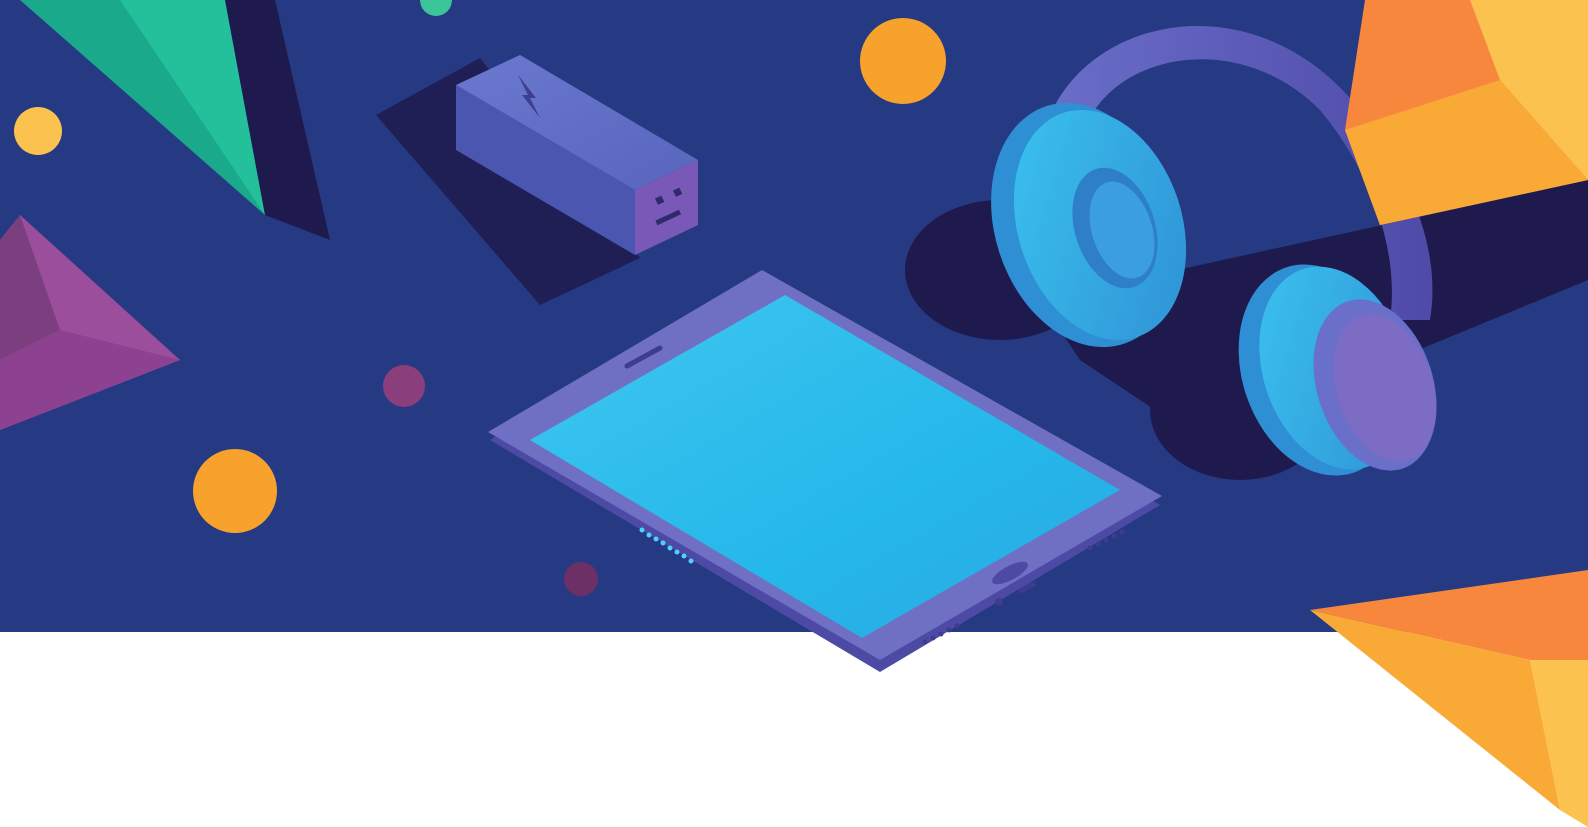 This screenshot has height=827, width=1588. What do you see at coordinates (235, 491) in the screenshot?
I see `orange-dot-left` at bounding box center [235, 491].